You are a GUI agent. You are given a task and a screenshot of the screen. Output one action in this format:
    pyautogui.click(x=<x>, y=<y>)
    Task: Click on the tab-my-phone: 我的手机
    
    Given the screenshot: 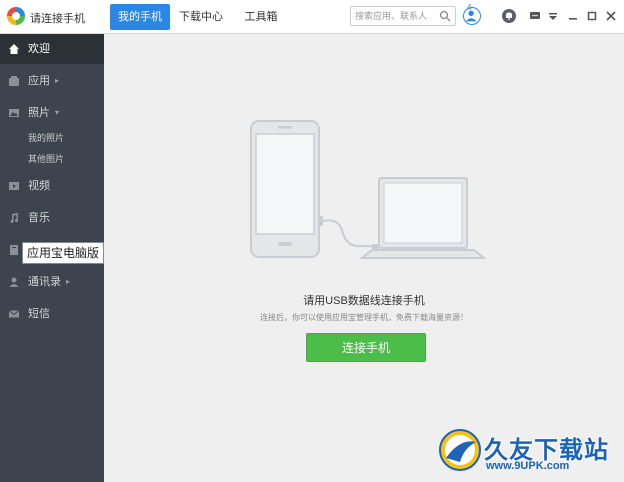 What is the action you would take?
    pyautogui.click(x=140, y=17)
    